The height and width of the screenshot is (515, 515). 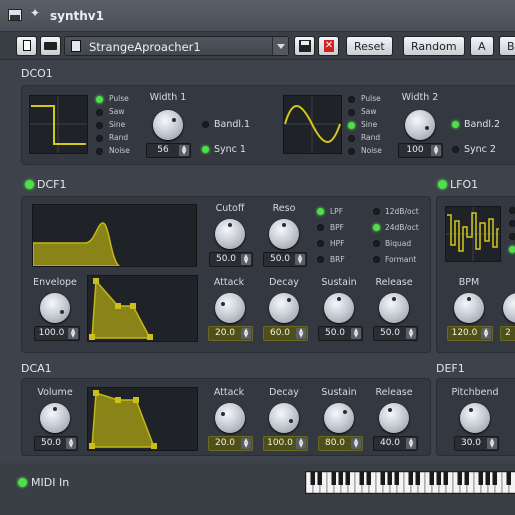 I want to click on dcf1-enable-toggle: DCF1, so click(x=55, y=185).